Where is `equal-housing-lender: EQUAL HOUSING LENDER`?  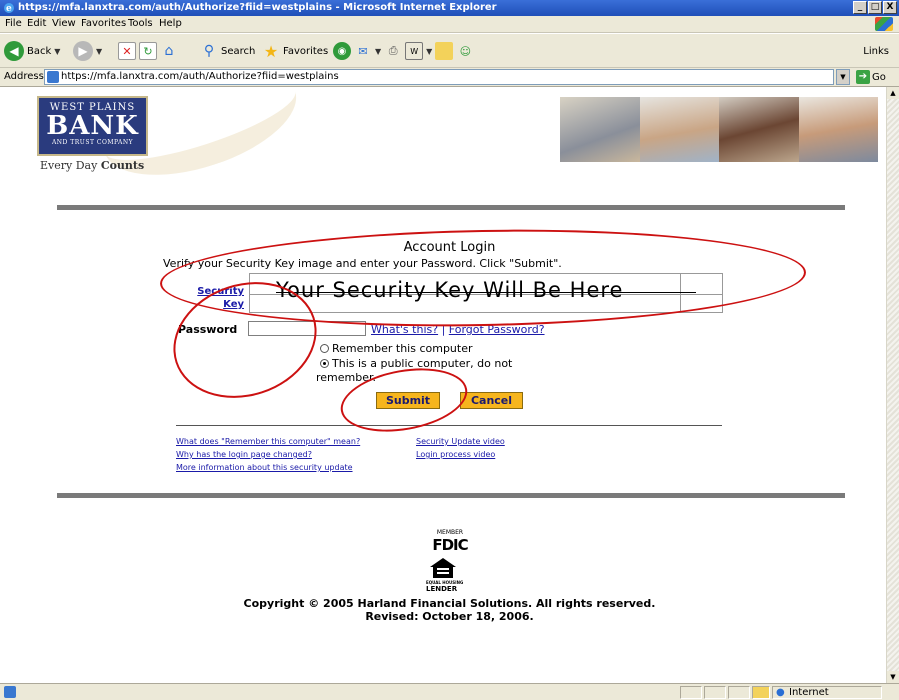 equal-housing-lender: EQUAL HOUSING LENDER is located at coordinates (444, 586).